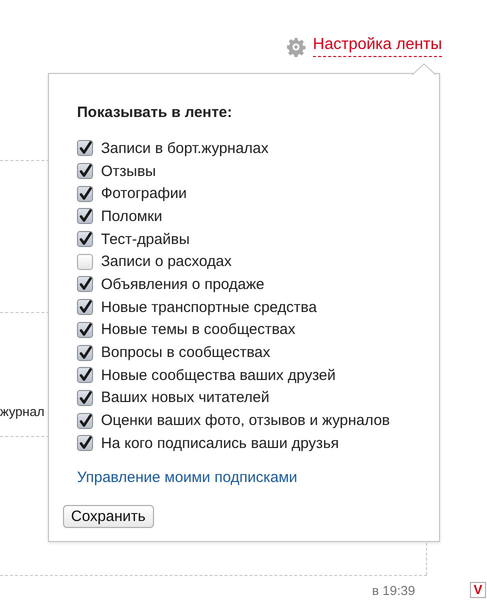 The width and height of the screenshot is (487, 600). I want to click on option-label: Фотографии, so click(144, 193).